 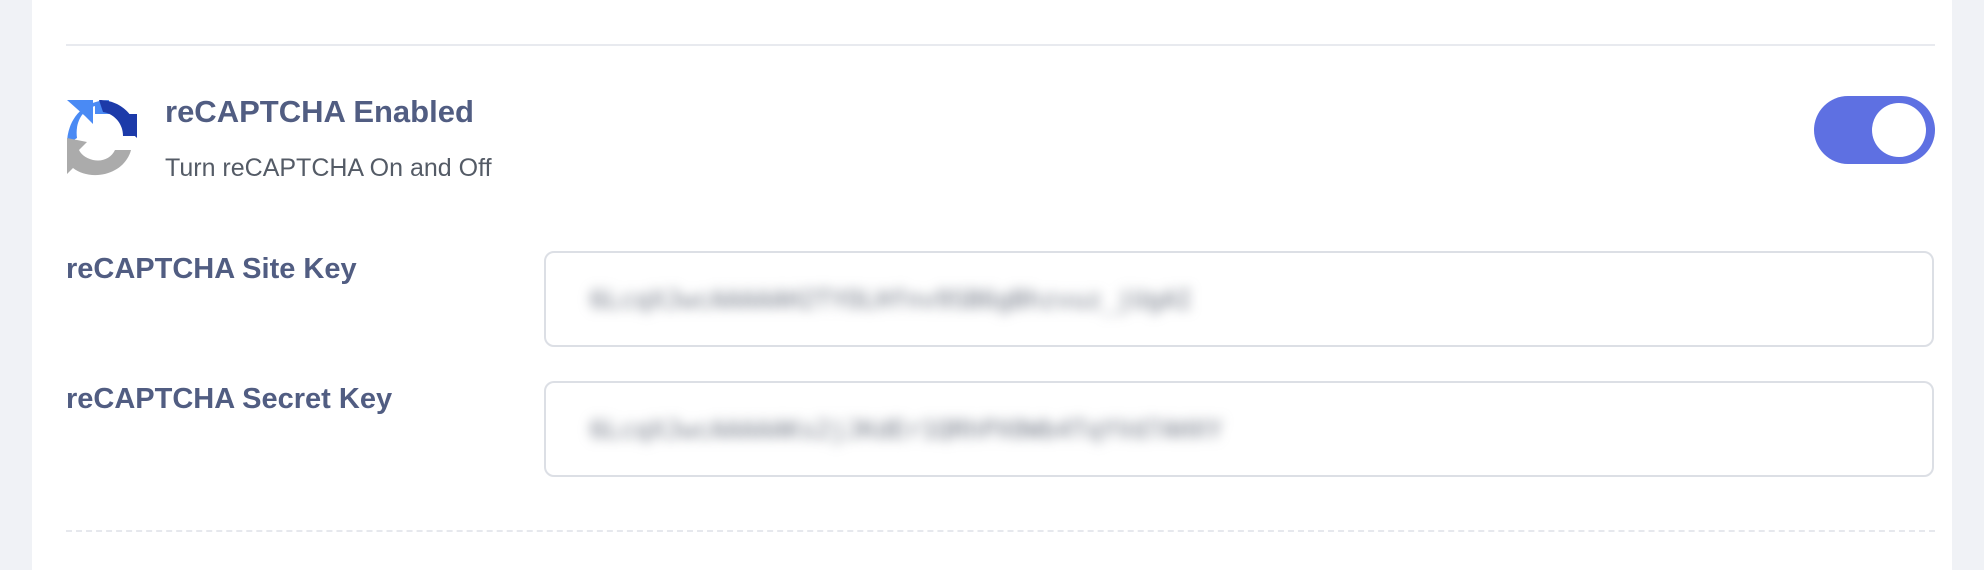 What do you see at coordinates (1000, 45) in the screenshot?
I see `section-divider-top` at bounding box center [1000, 45].